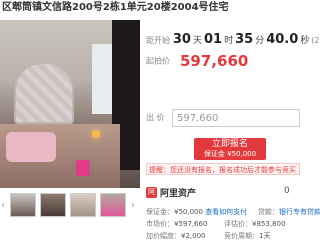 This screenshot has width=320, height=241. I want to click on thumbnail-strip: ‹ ›, so click(75, 205).